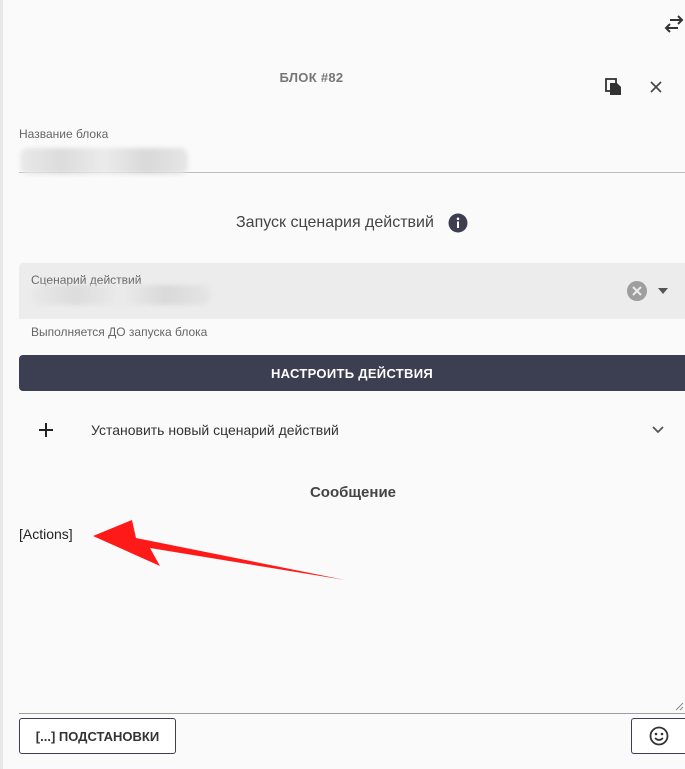  What do you see at coordinates (352, 291) in the screenshot?
I see `scenario-select: Сценарий действий` at bounding box center [352, 291].